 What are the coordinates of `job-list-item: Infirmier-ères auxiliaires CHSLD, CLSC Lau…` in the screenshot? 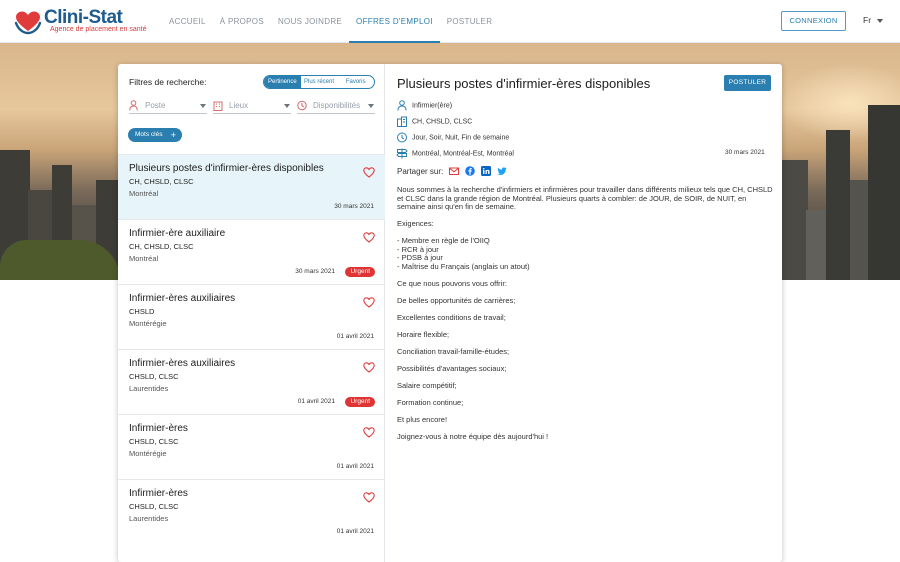 It's located at (251, 381).